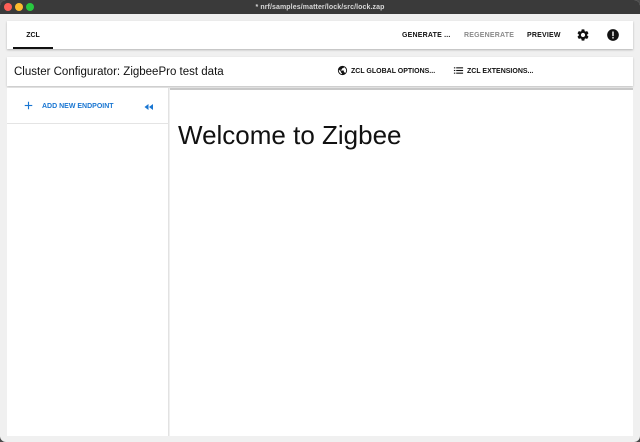 Image resolution: width=640 pixels, height=442 pixels. What do you see at coordinates (613, 35) in the screenshot?
I see `alert-icon` at bounding box center [613, 35].